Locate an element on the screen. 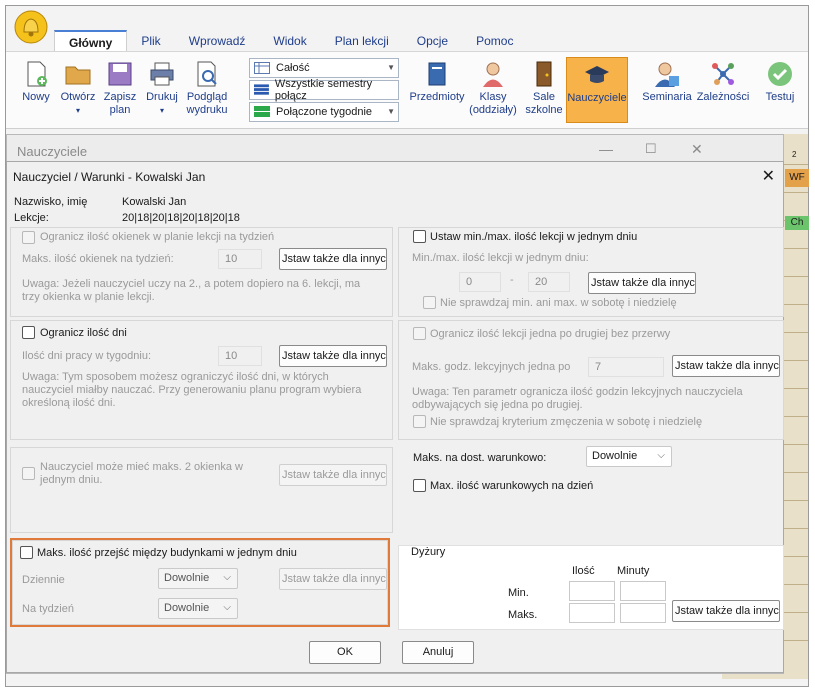 The image size is (815, 692). daily-max-field: 20 is located at coordinates (549, 282).